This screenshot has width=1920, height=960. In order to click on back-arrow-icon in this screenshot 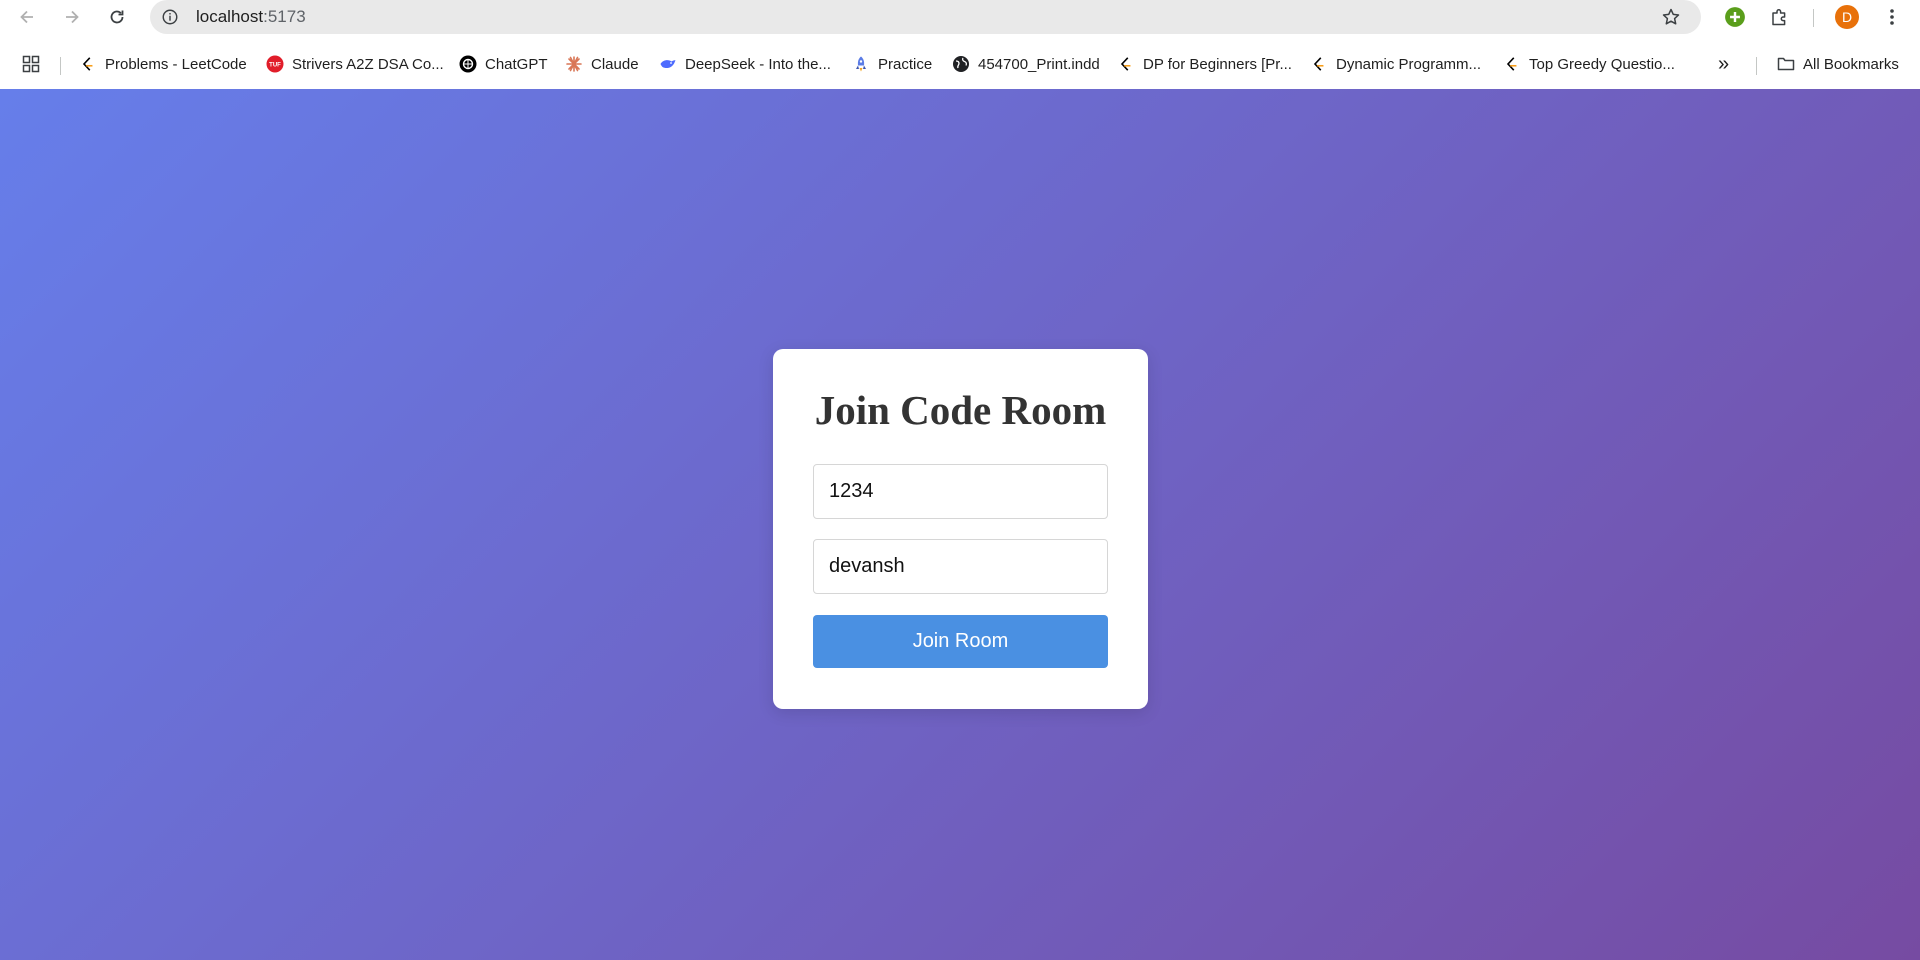, I will do `click(26, 17)`.